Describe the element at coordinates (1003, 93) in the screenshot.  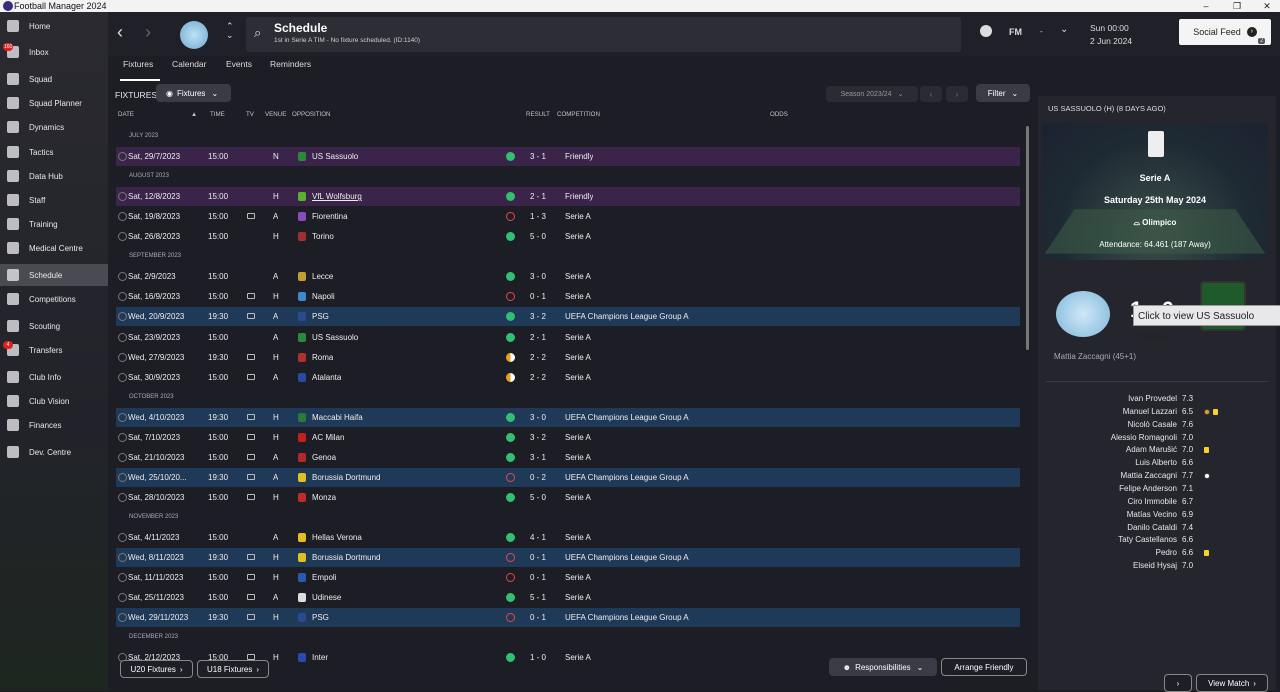
I see `filter-button: Filter ⌄` at that location.